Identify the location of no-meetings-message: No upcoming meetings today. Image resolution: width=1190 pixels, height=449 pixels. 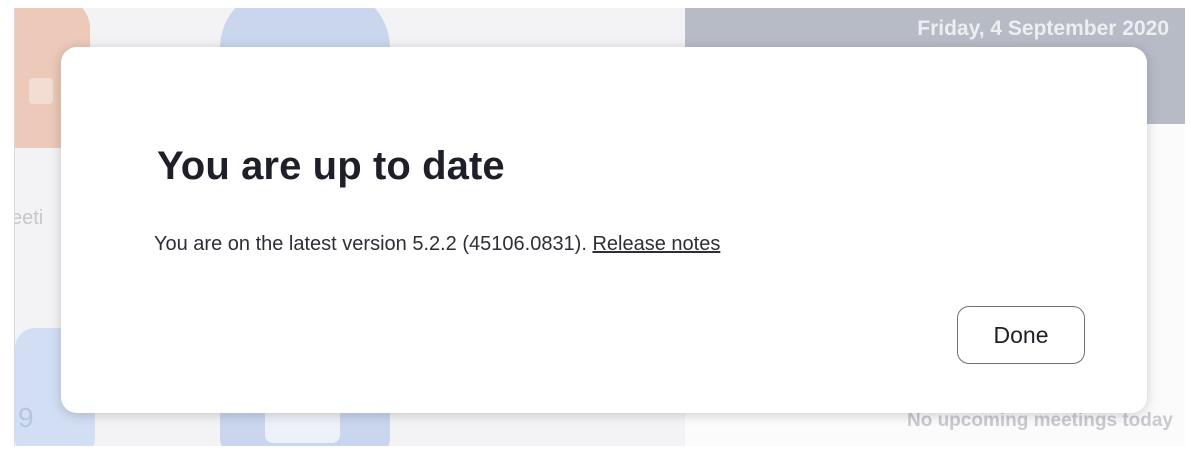
(1039, 420).